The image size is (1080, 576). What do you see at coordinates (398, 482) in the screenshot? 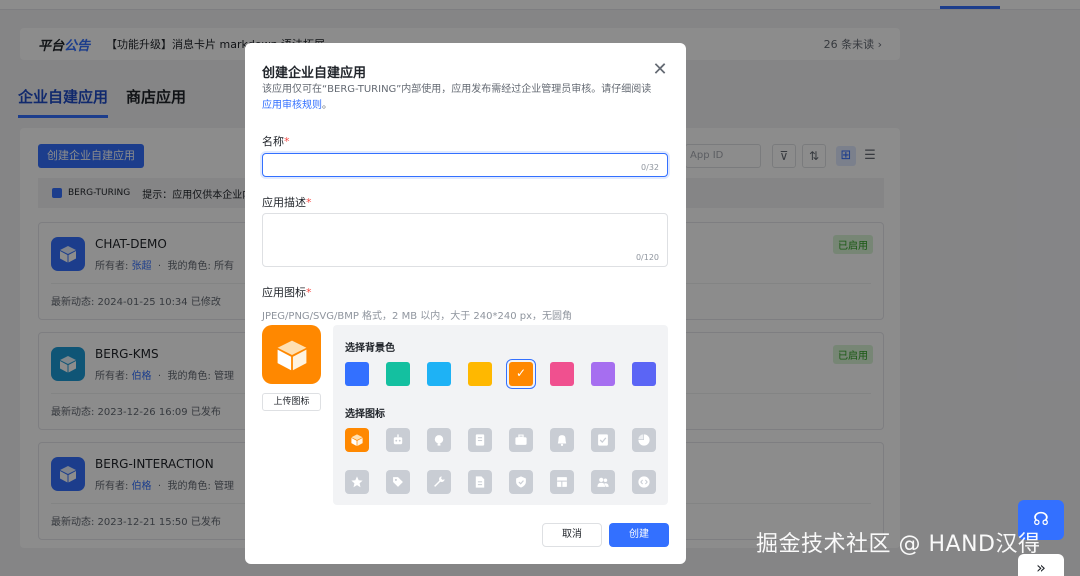
I see `tag-icon` at bounding box center [398, 482].